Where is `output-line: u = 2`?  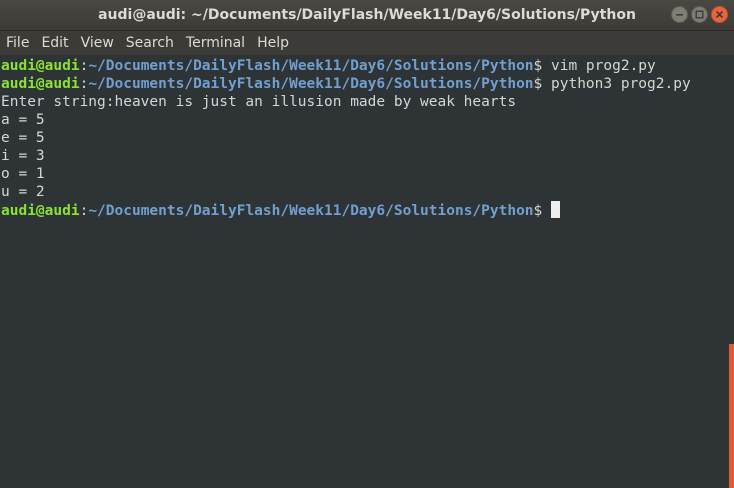
output-line: u = 2 is located at coordinates (23, 192).